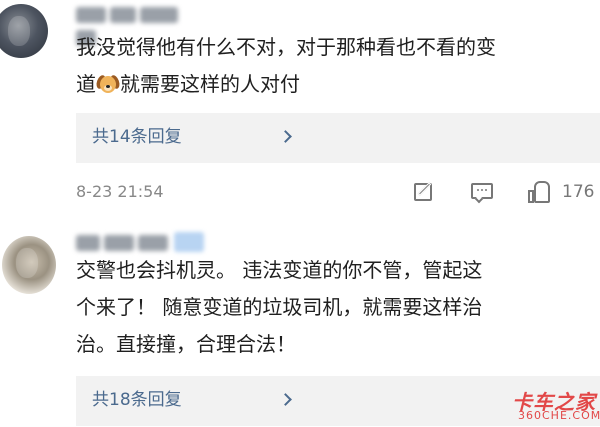 The width and height of the screenshot is (600, 427). What do you see at coordinates (120, 191) in the screenshot?
I see `timestamp: 8-23 21:54` at bounding box center [120, 191].